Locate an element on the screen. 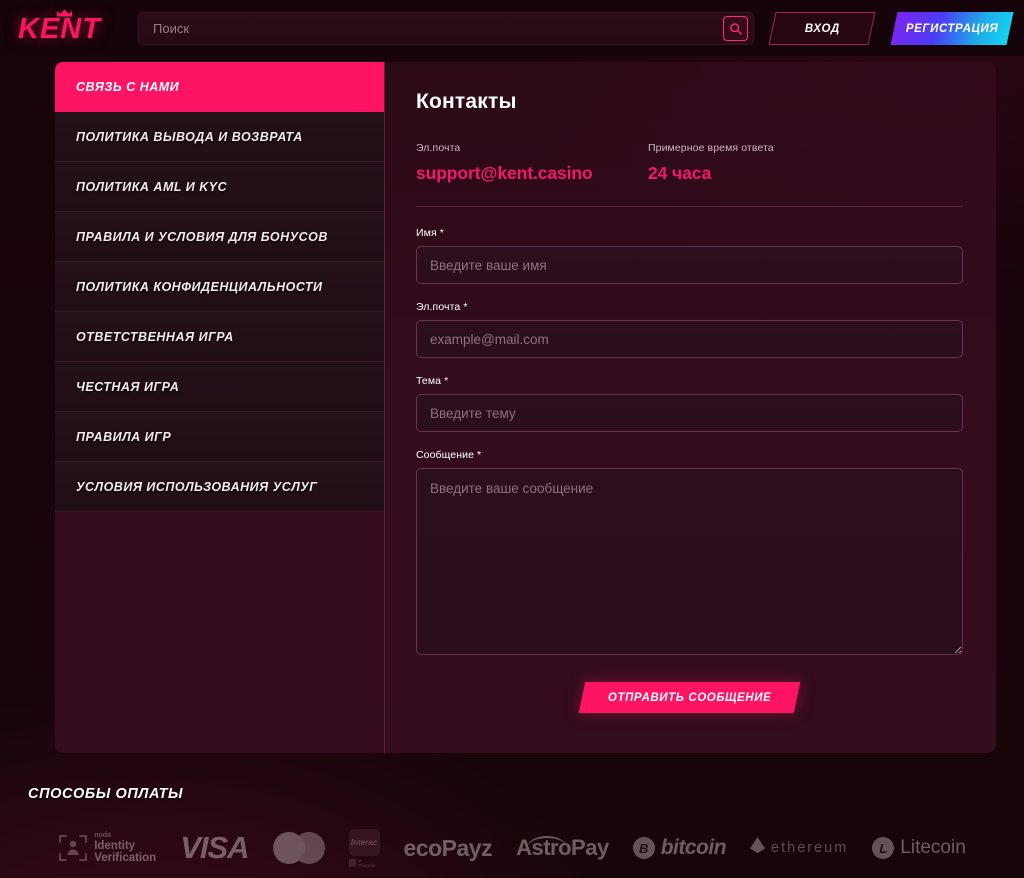 This screenshot has height=878, width=1024. login-label: ВХОД is located at coordinates (822, 28).